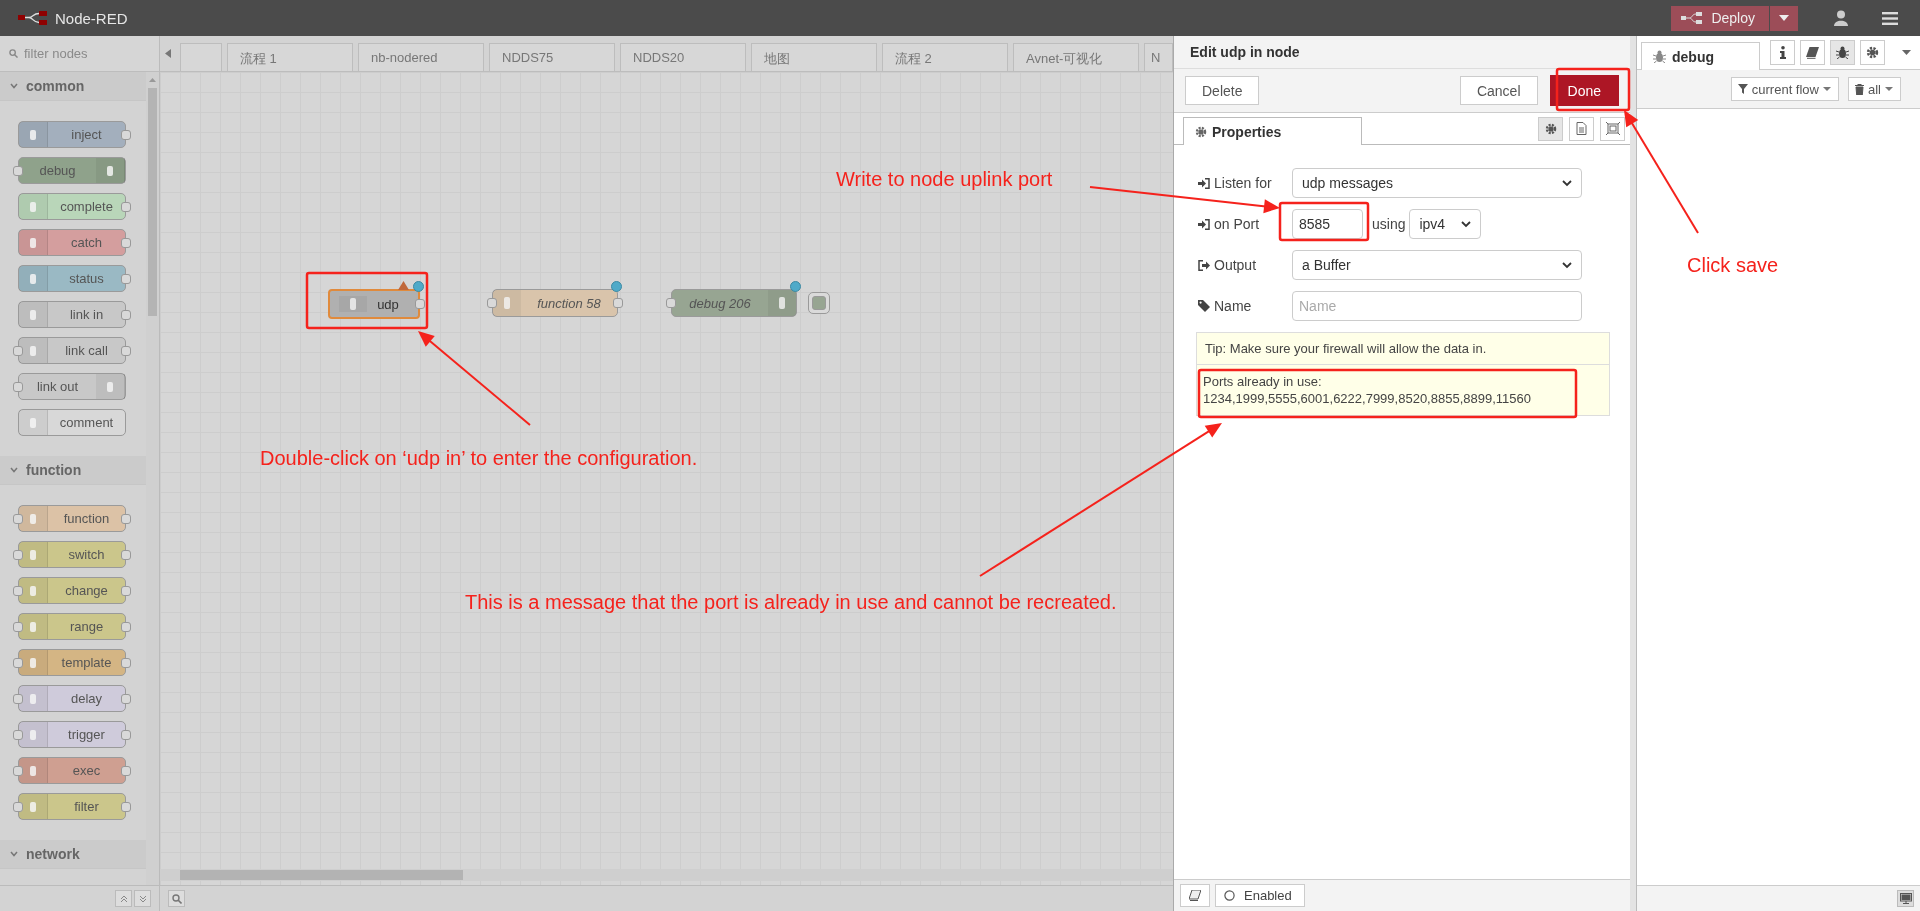  Describe the element at coordinates (1204, 306) in the screenshot. I see `tag-icon` at that location.